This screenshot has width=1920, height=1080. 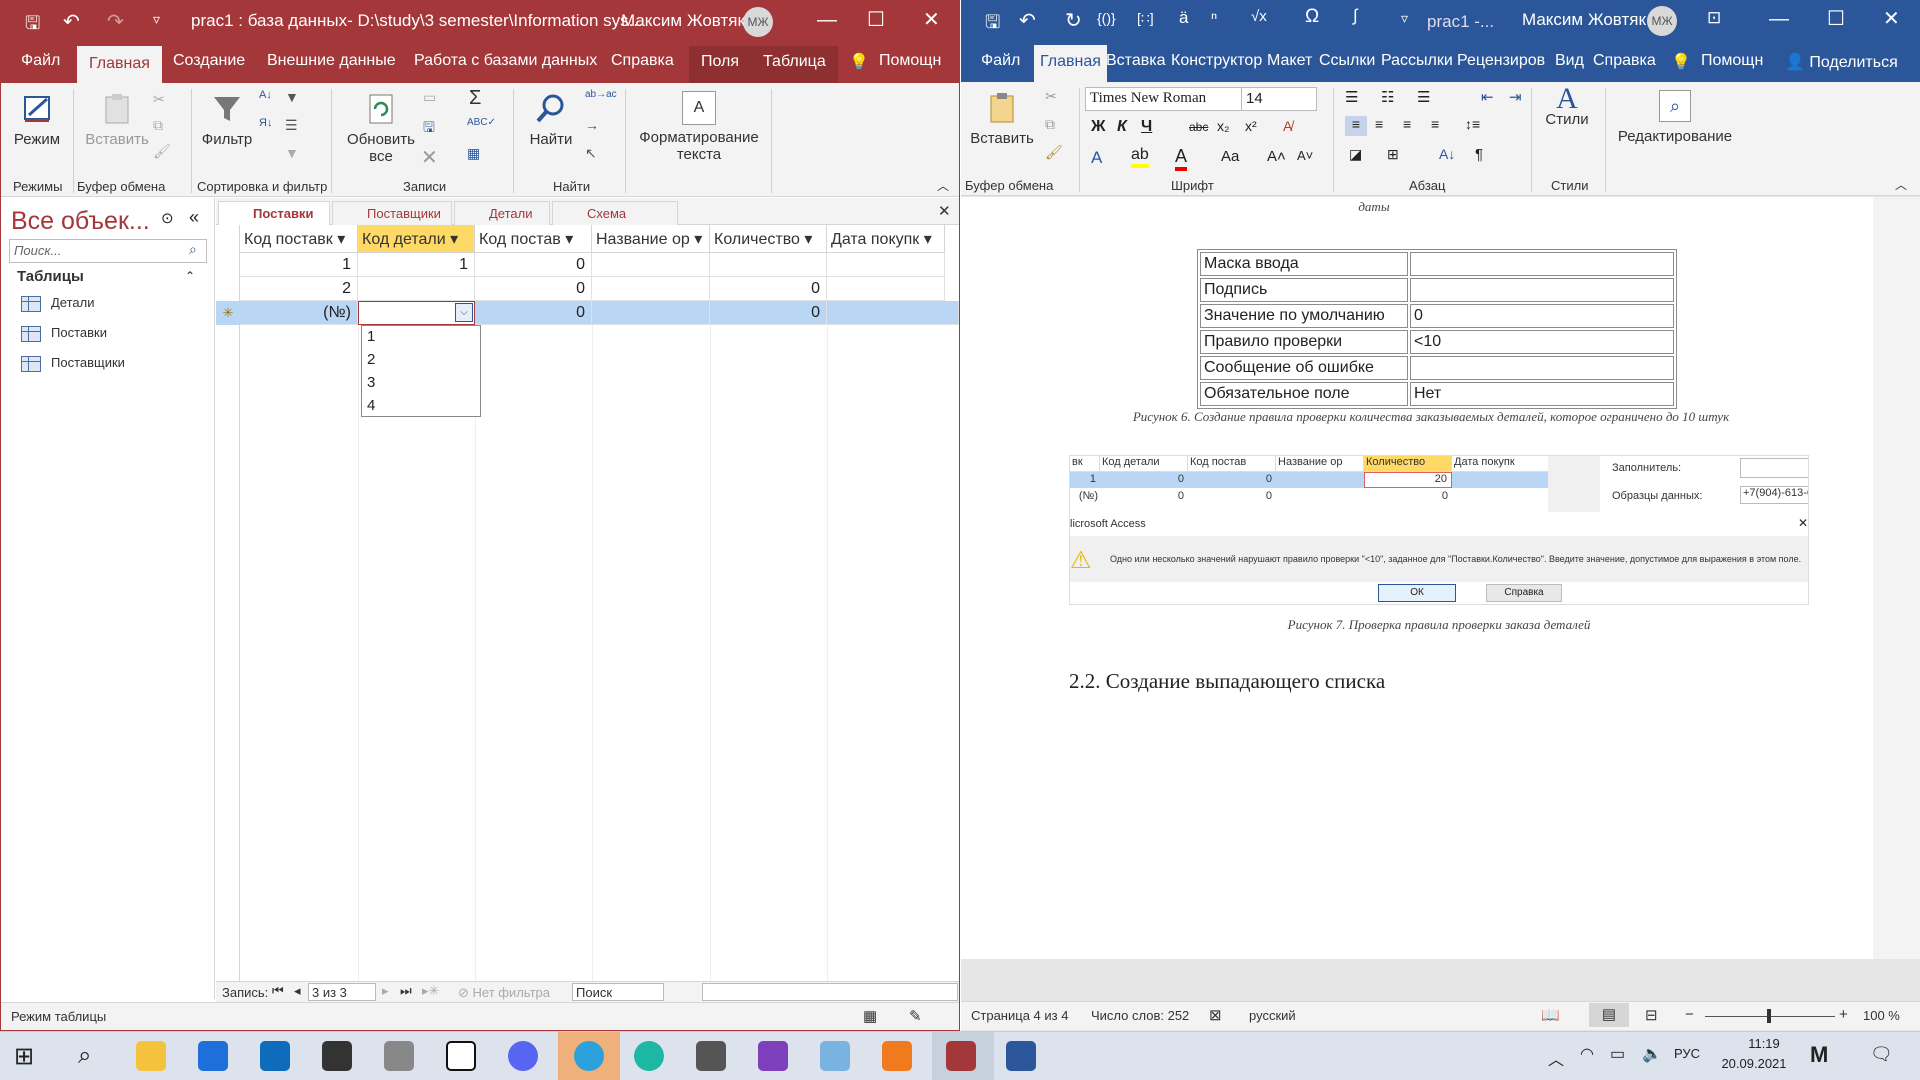 I want to click on dropdown-option: 1, so click(x=421, y=337).